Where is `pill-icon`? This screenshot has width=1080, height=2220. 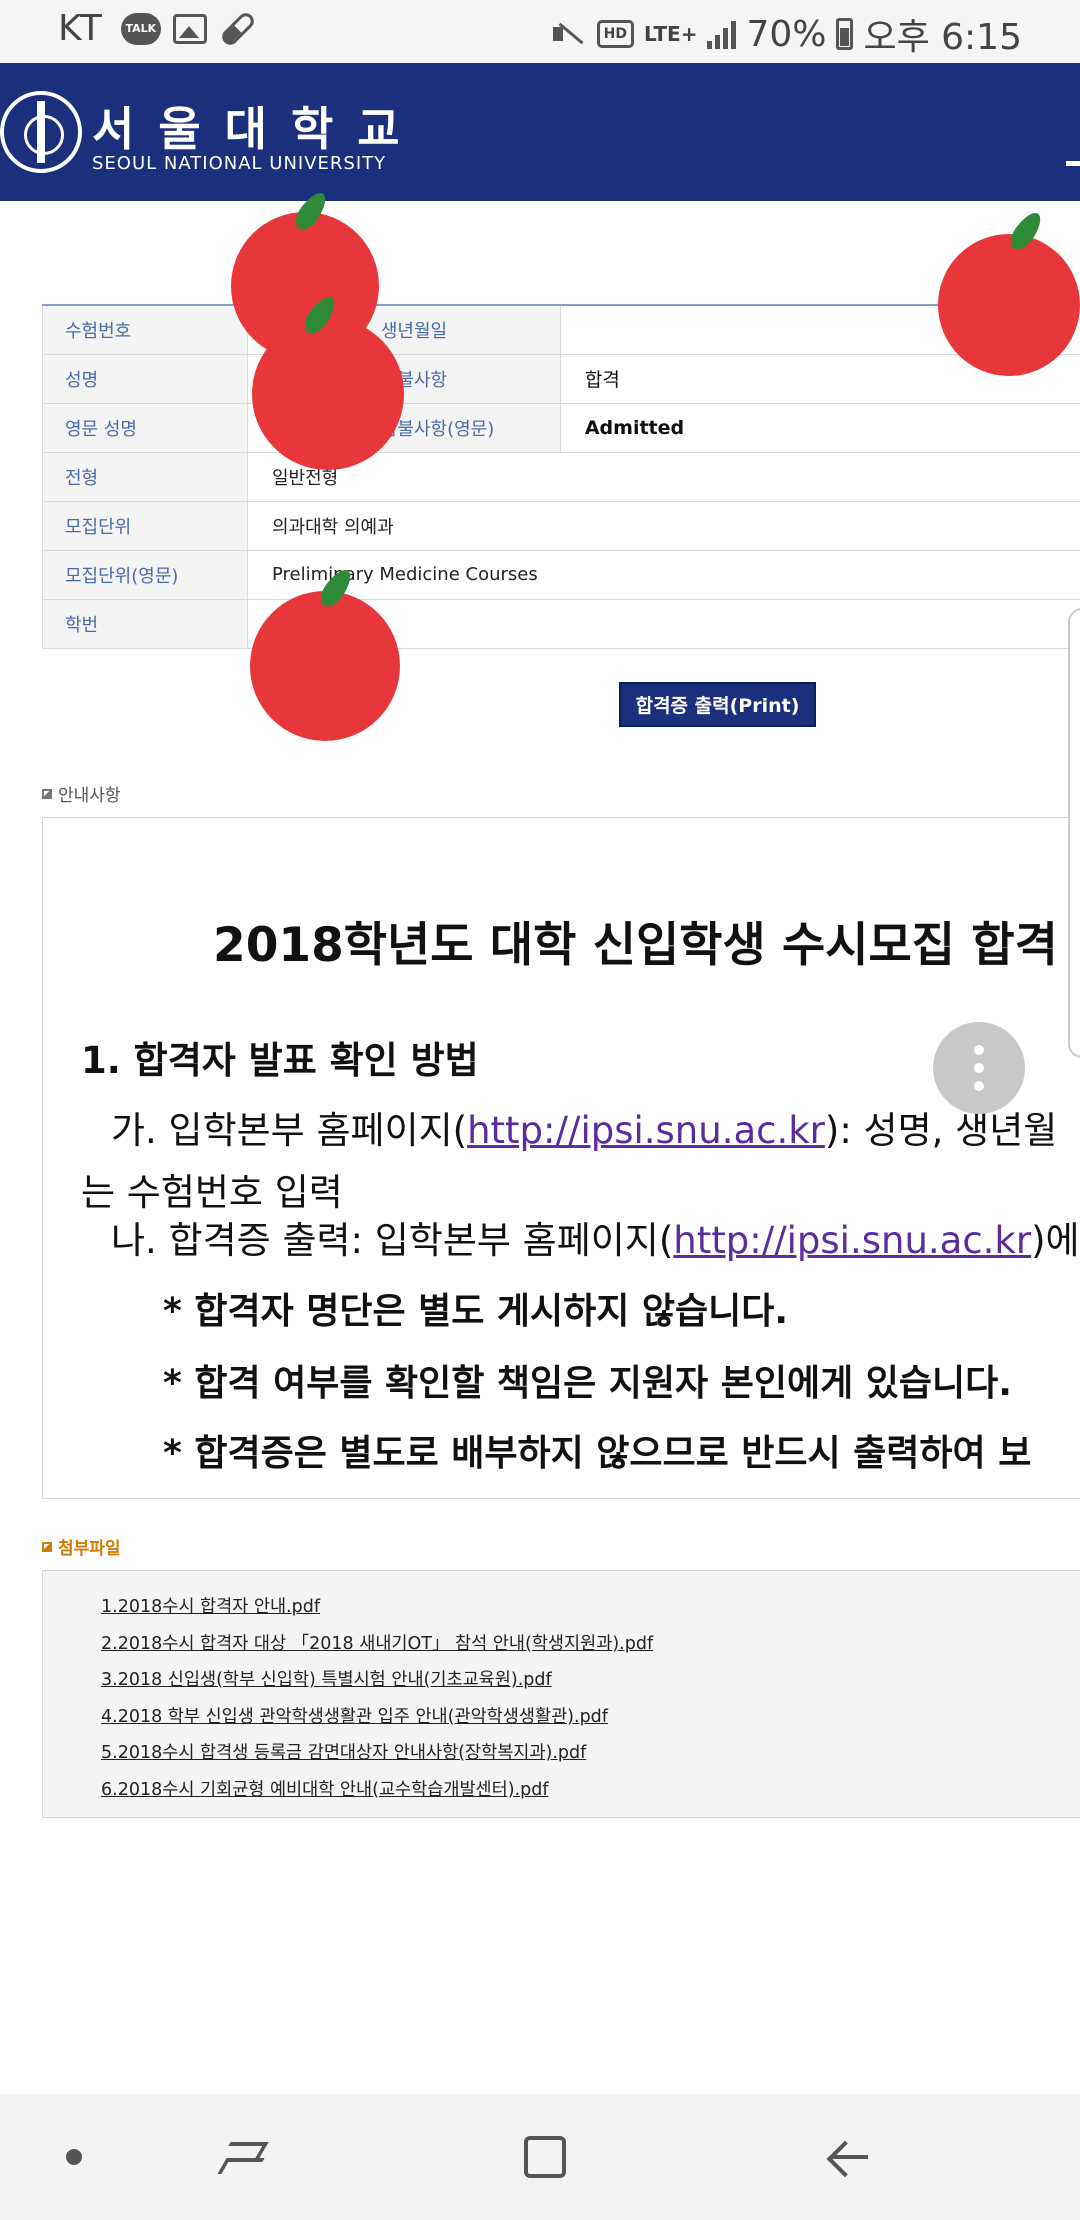 pill-icon is located at coordinates (237, 28).